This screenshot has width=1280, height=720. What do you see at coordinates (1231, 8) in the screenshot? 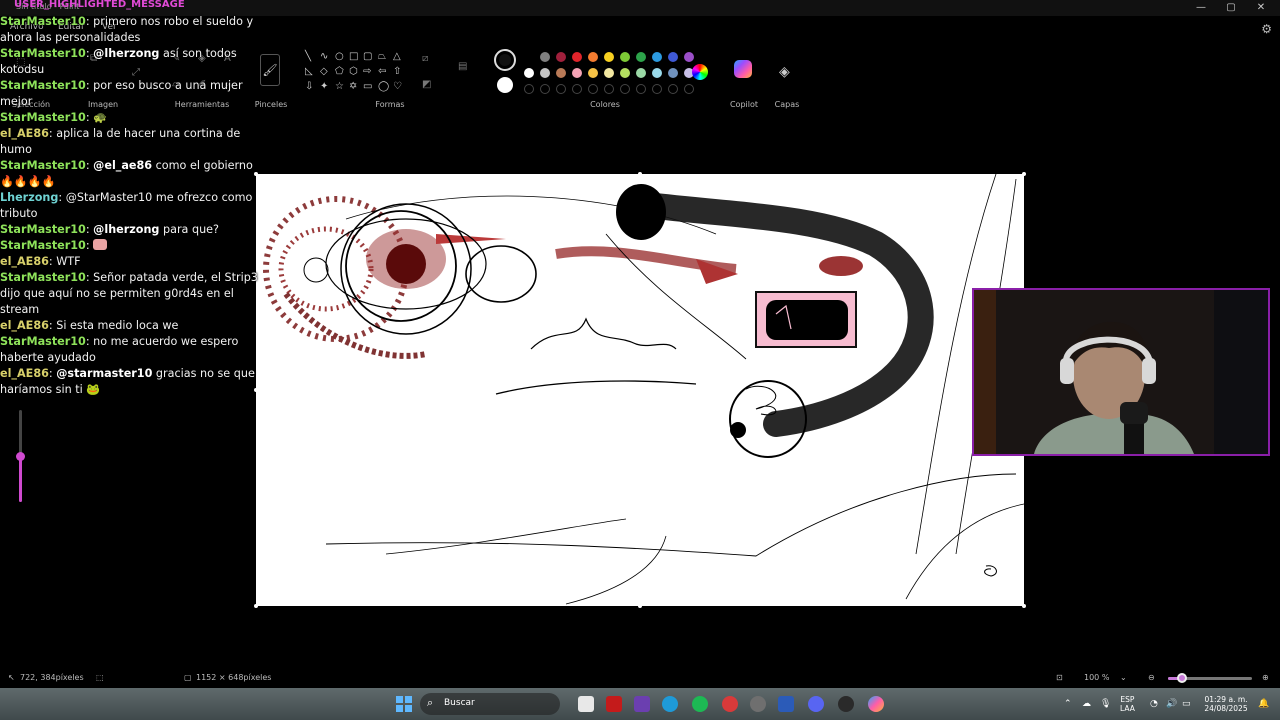
I see `maximize-button: ▢` at bounding box center [1231, 8].